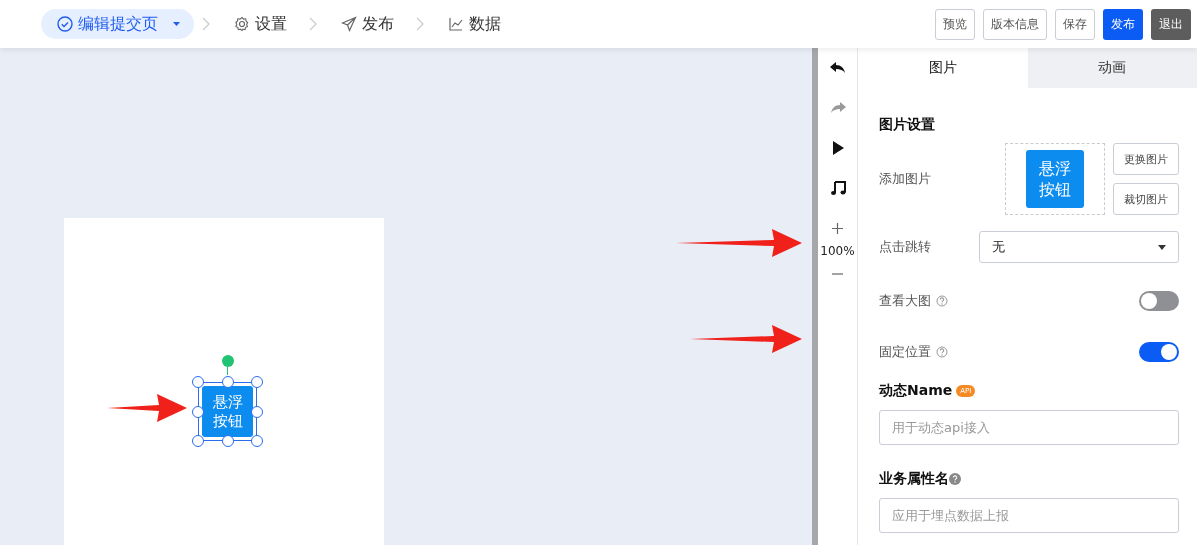 The width and height of the screenshot is (1197, 545). I want to click on step-label: 设置, so click(271, 24).